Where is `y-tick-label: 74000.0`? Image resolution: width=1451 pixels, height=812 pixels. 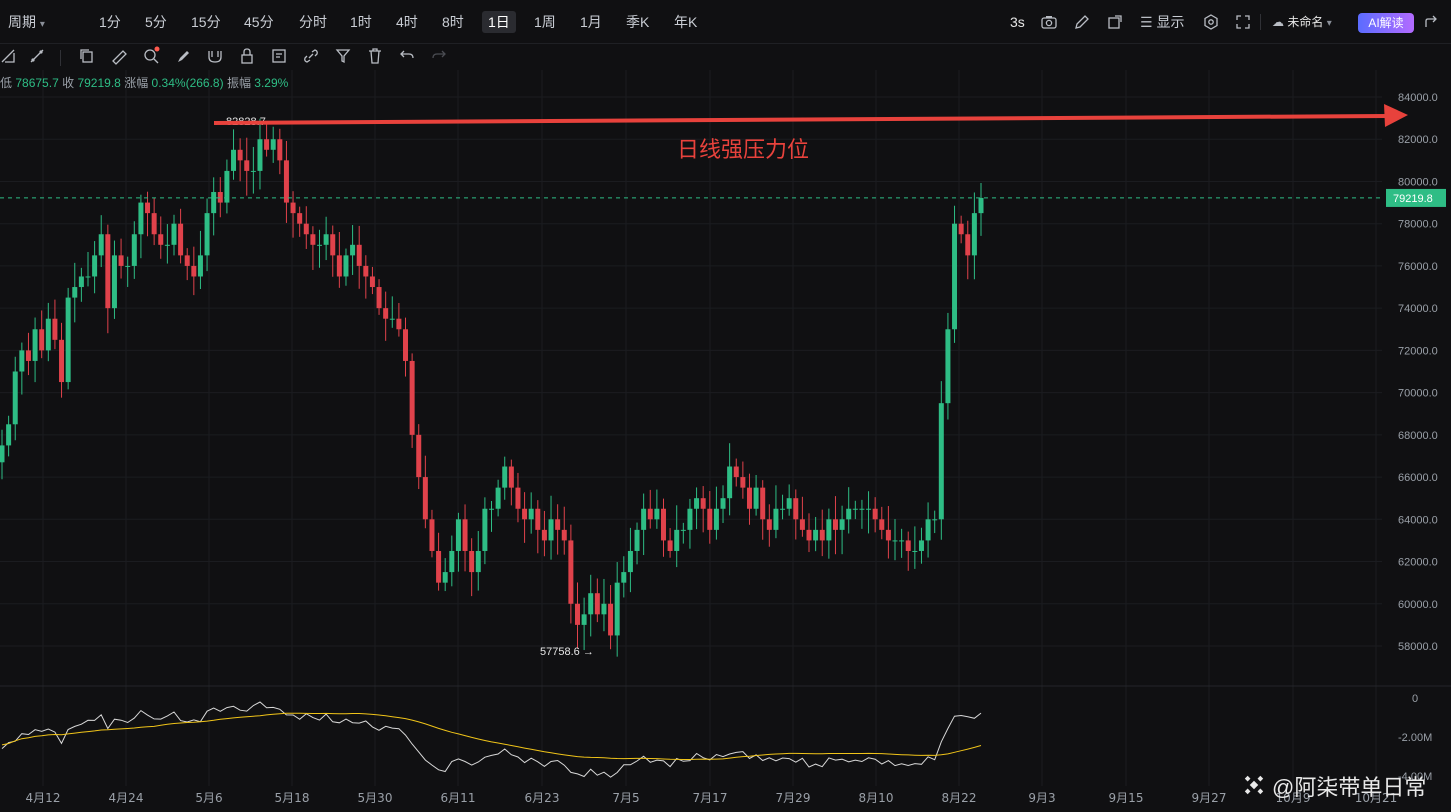
y-tick-label: 74000.0 is located at coordinates (1418, 309).